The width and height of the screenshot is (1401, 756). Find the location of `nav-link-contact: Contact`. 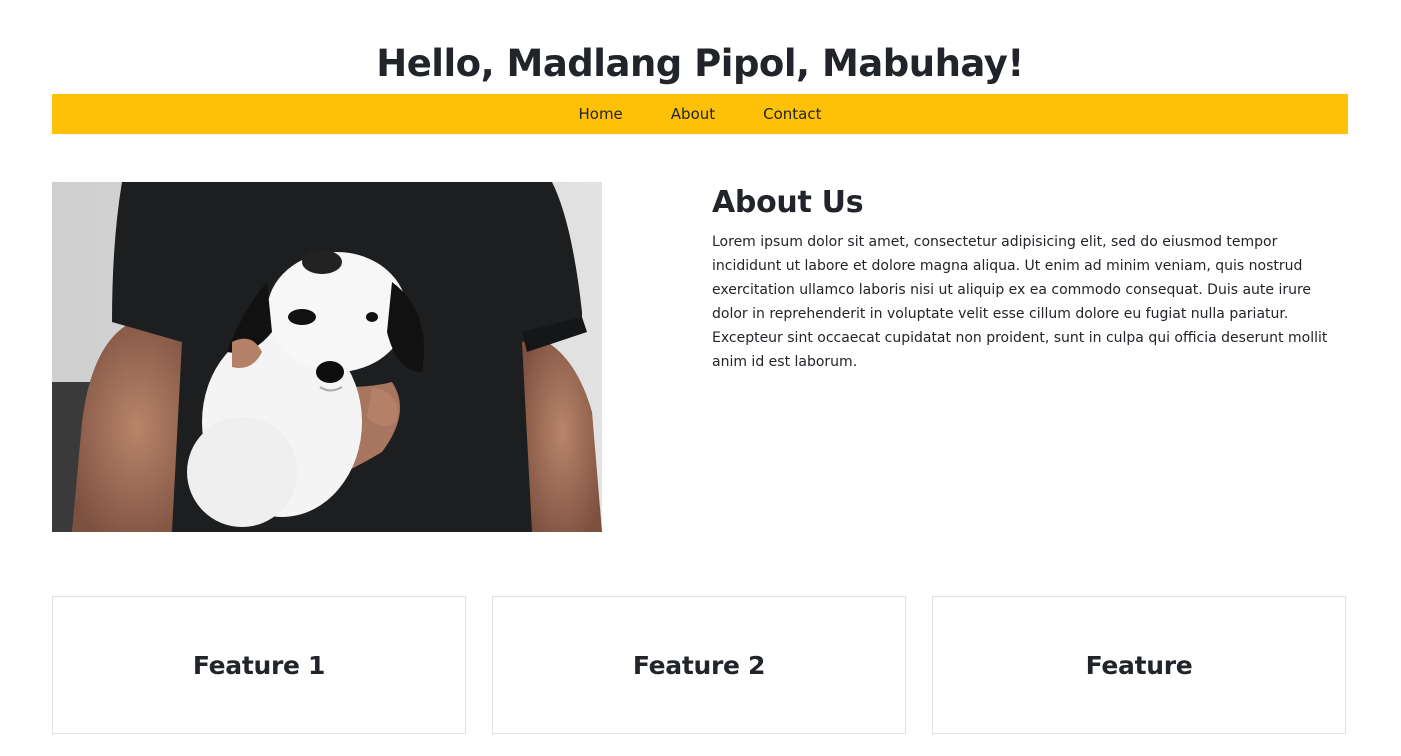

nav-link-contact: Contact is located at coordinates (792, 114).